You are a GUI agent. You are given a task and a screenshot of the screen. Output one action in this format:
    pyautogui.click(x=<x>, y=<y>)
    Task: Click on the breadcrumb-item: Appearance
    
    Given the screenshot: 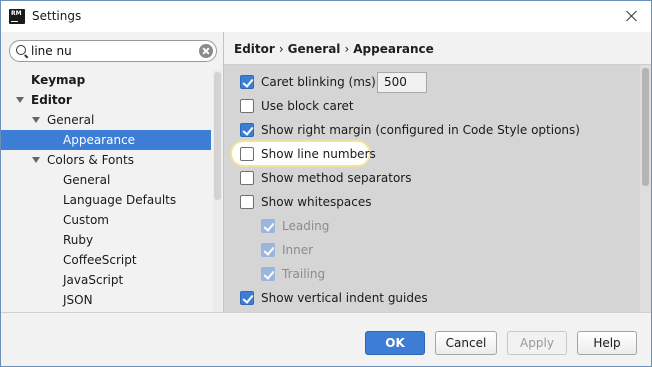 What is the action you would take?
    pyautogui.click(x=393, y=49)
    